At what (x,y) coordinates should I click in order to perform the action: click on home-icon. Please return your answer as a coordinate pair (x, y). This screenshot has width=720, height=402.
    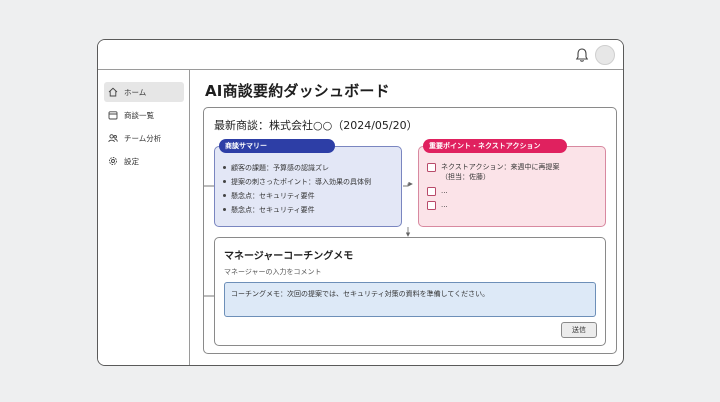
    Looking at the image, I should click on (113, 92).